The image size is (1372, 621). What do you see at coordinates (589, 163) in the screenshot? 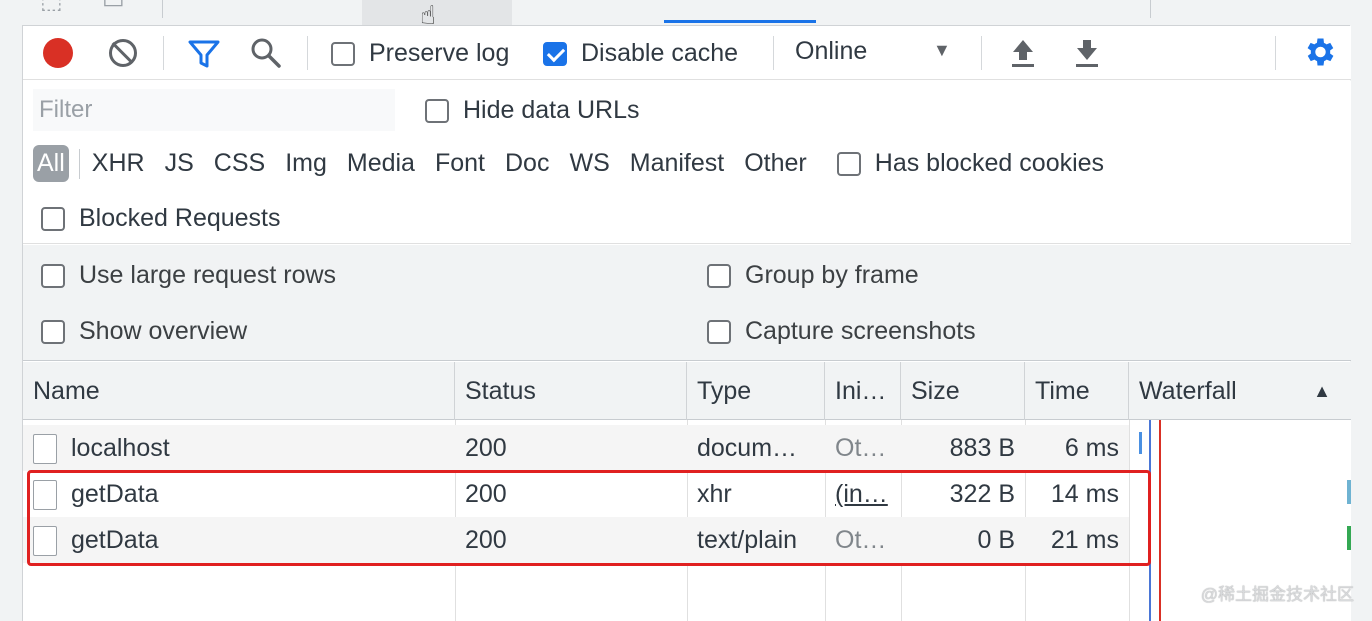
I see `type-filter-ws: WS` at bounding box center [589, 163].